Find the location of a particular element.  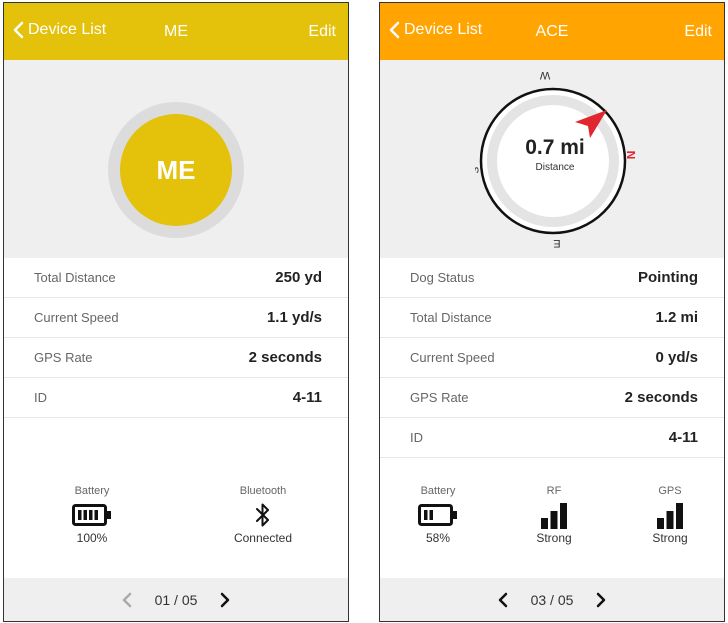

battery-status: Battery 100% is located at coordinates (92, 515).